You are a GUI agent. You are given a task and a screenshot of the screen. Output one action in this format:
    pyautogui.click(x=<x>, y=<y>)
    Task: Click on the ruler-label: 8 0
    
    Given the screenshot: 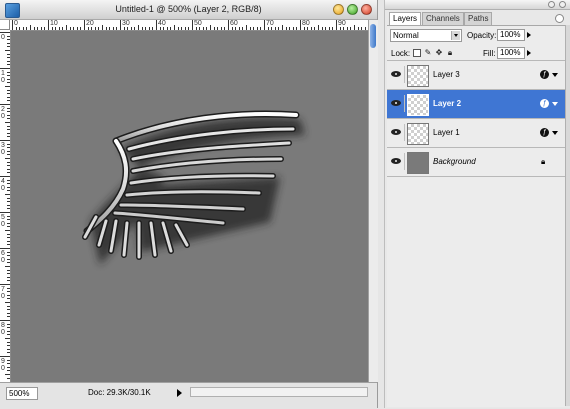 What is the action you would take?
    pyautogui.click(x=3, y=329)
    